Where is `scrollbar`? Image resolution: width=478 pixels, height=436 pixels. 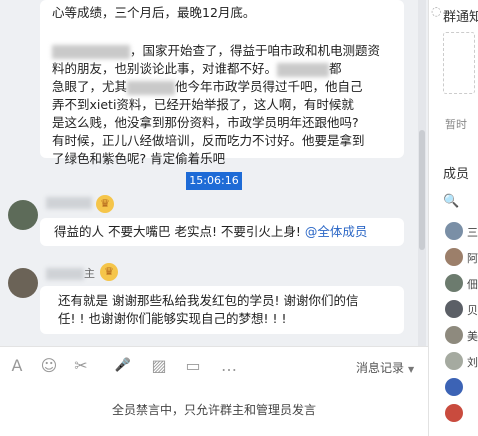
scrollbar is located at coordinates (422, 173).